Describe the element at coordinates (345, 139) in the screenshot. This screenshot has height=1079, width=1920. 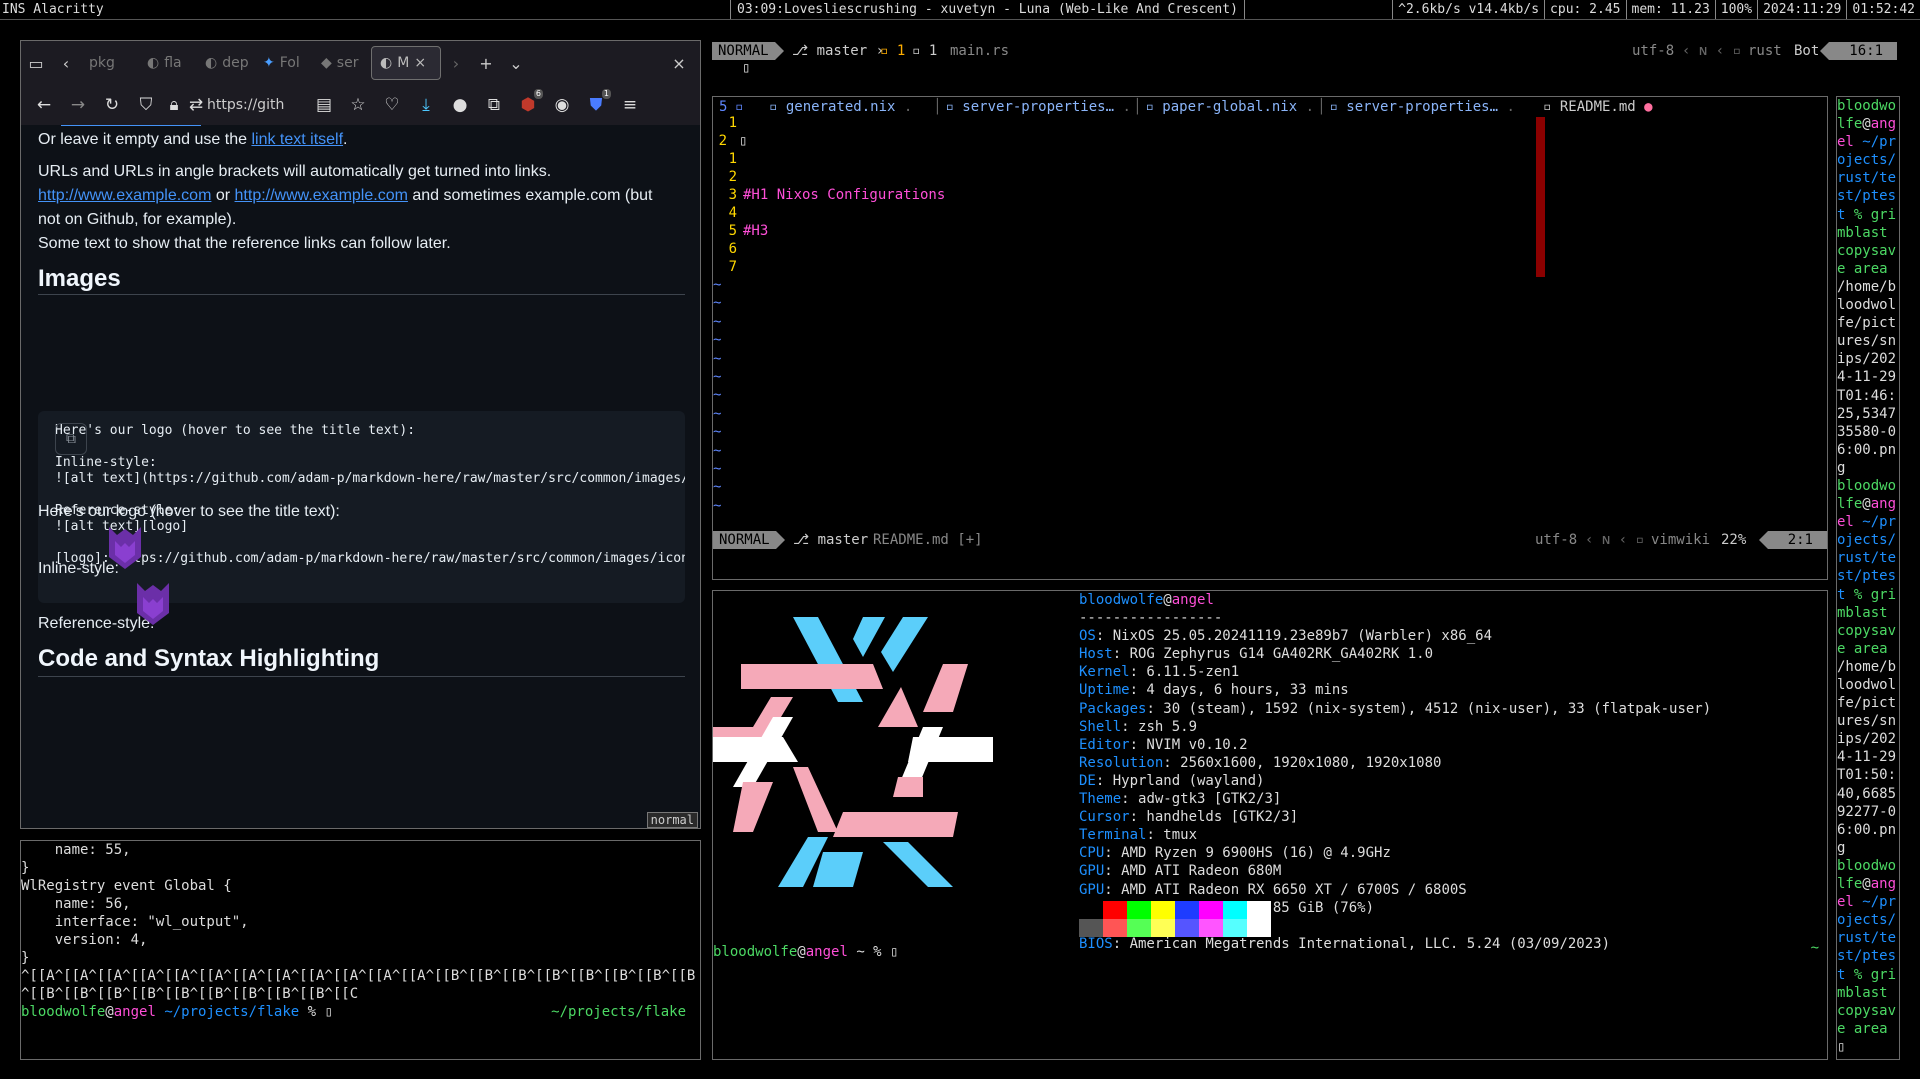
I see `para-text: .` at that location.